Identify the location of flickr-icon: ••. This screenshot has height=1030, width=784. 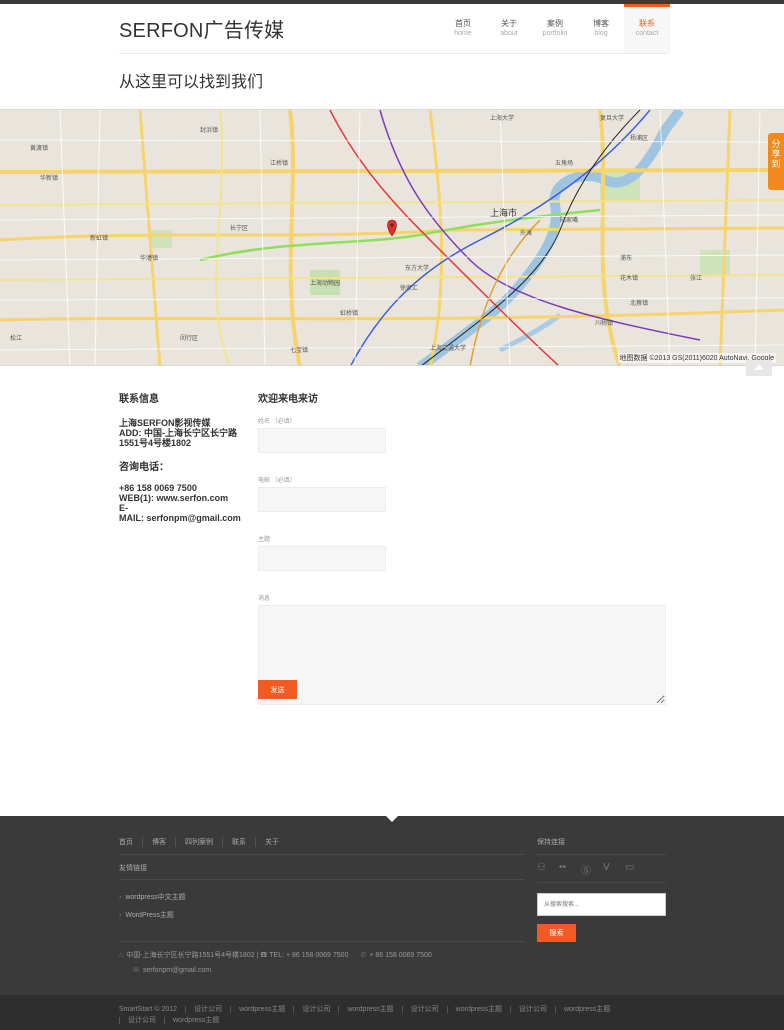
(570, 869).